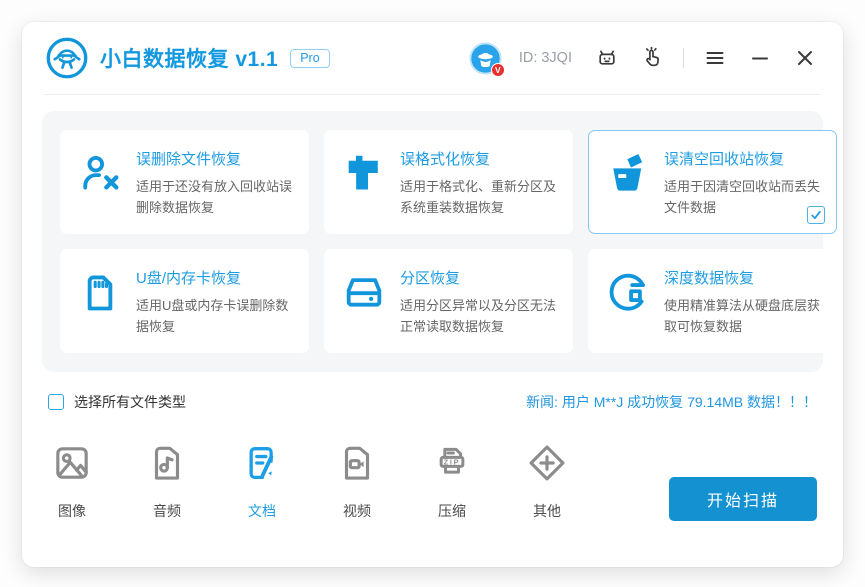 The width and height of the screenshot is (865, 587). What do you see at coordinates (189, 159) in the screenshot?
I see `card-title: 误删除文件恢复` at bounding box center [189, 159].